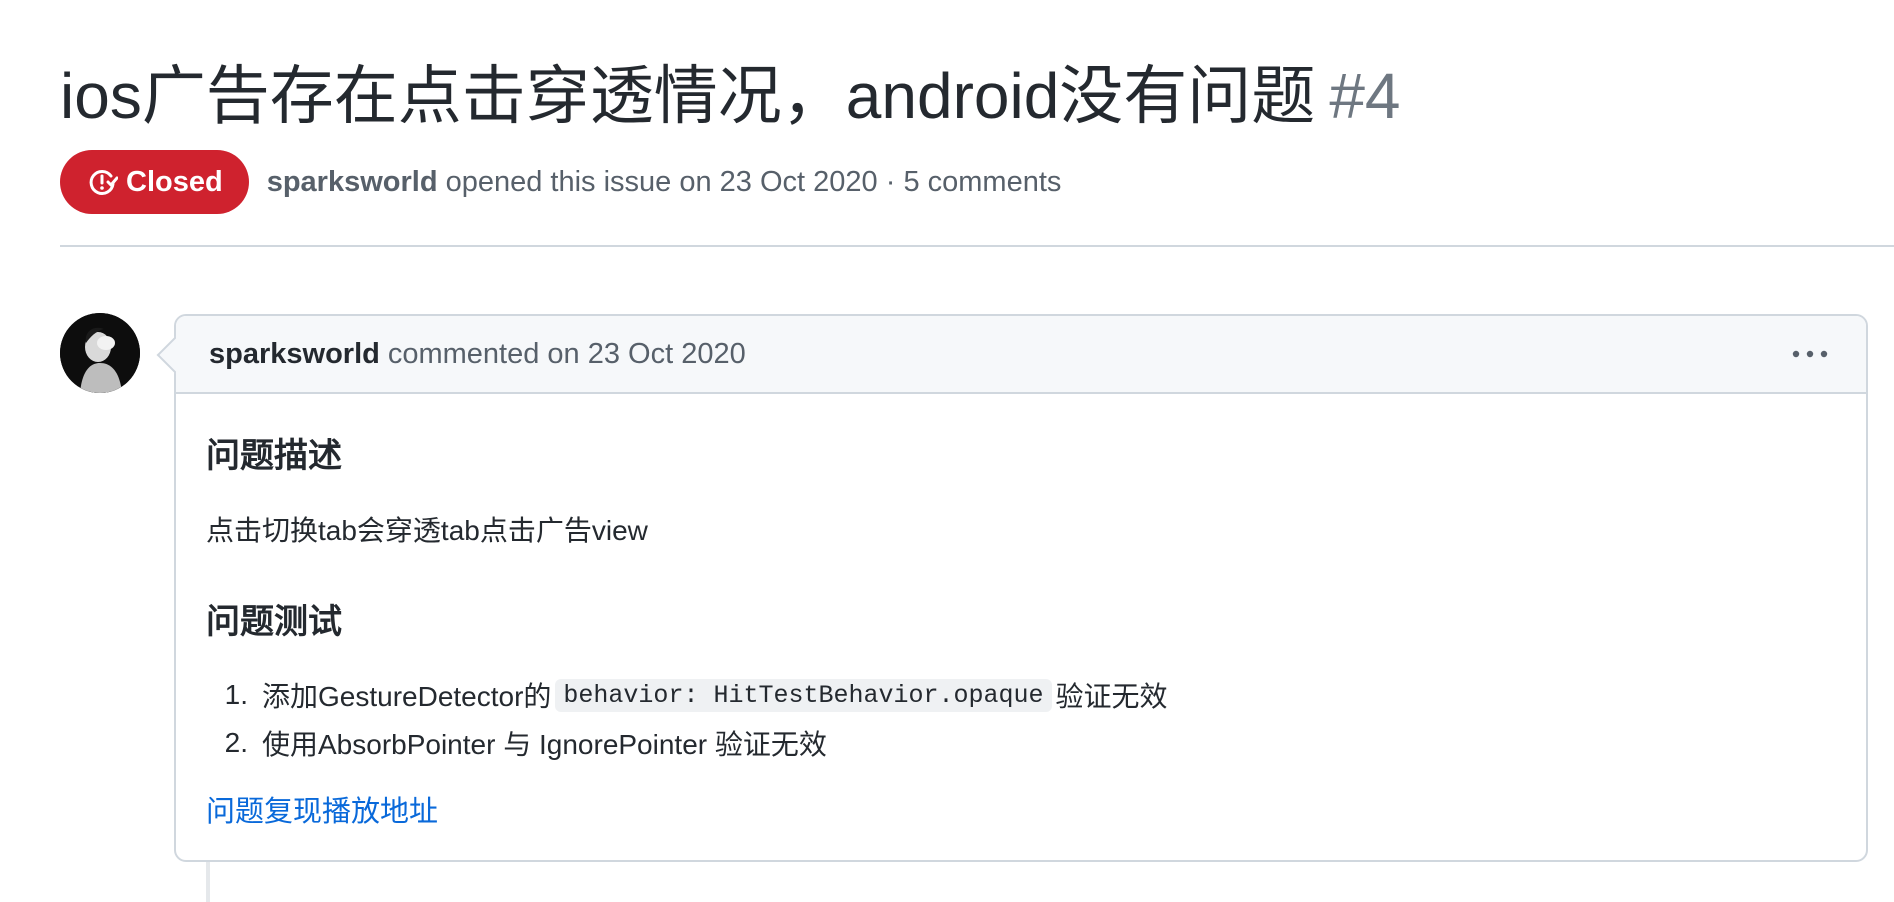 The image size is (1894, 902). Describe the element at coordinates (236, 742) in the screenshot. I see `list-item-number: 2.` at that location.